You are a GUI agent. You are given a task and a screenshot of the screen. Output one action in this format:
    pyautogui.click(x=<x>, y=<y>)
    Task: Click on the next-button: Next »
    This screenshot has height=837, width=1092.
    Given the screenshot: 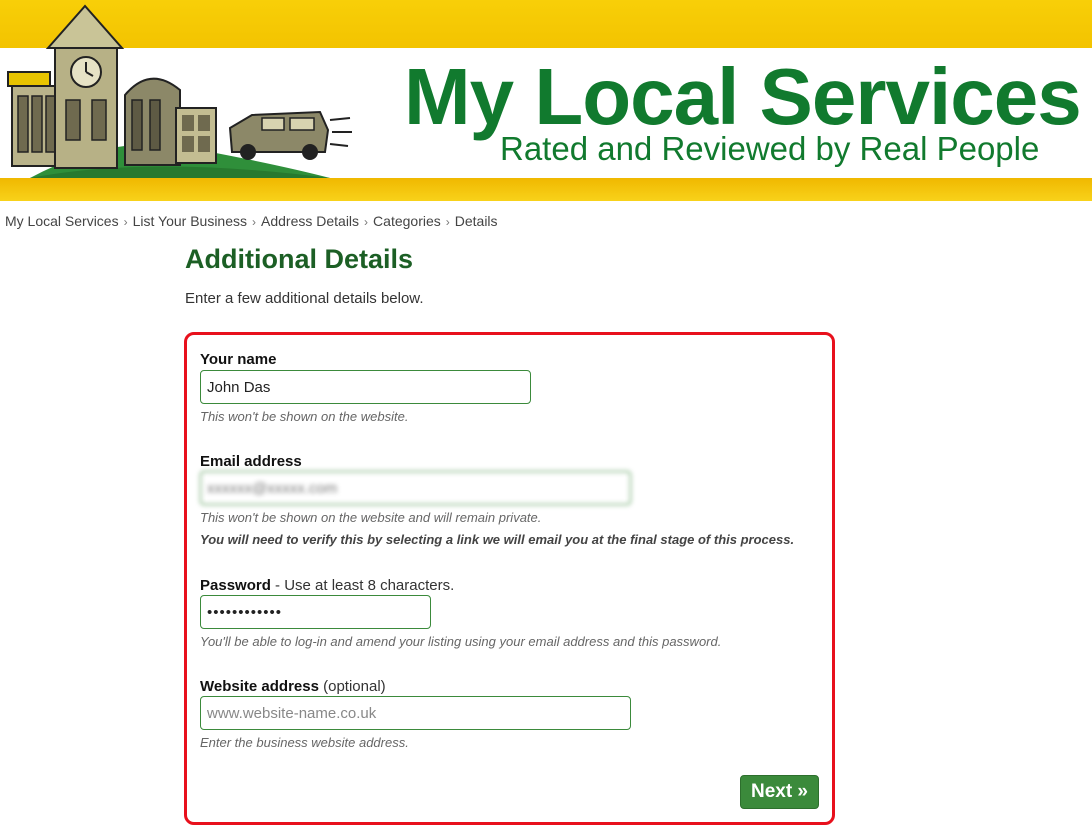 What is the action you would take?
    pyautogui.click(x=779, y=792)
    